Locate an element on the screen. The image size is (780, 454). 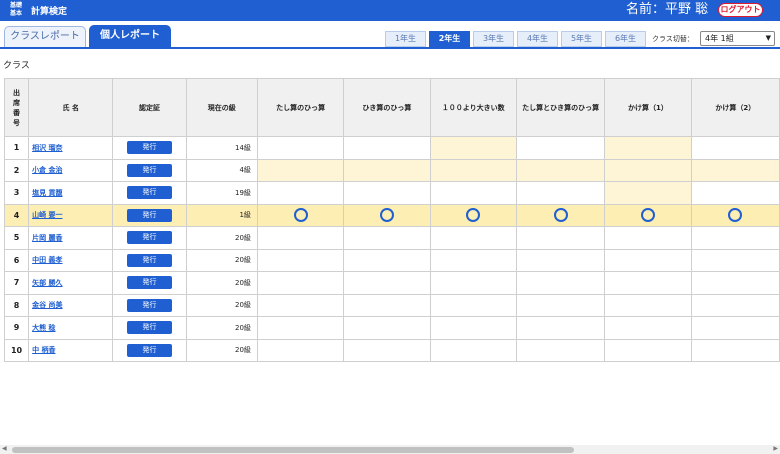
row-number: 2 is located at coordinates (16, 170).